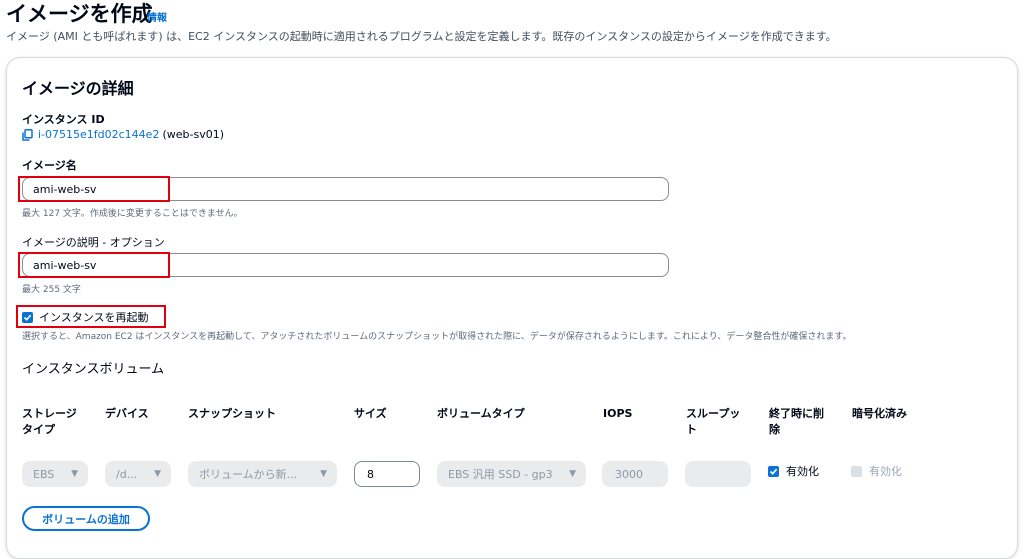 This screenshot has height=559, width=1024. I want to click on column-volume-type: ボリュームタイプ, so click(481, 413).